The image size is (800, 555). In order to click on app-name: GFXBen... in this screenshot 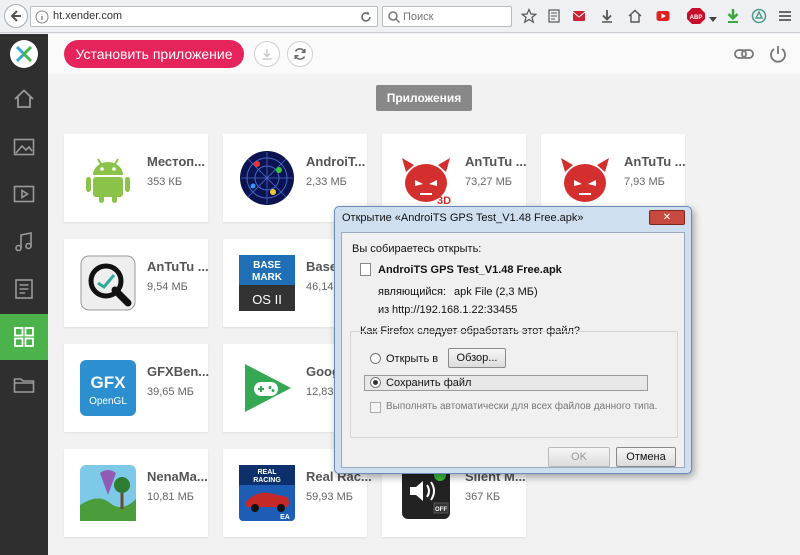, I will do `click(178, 371)`.